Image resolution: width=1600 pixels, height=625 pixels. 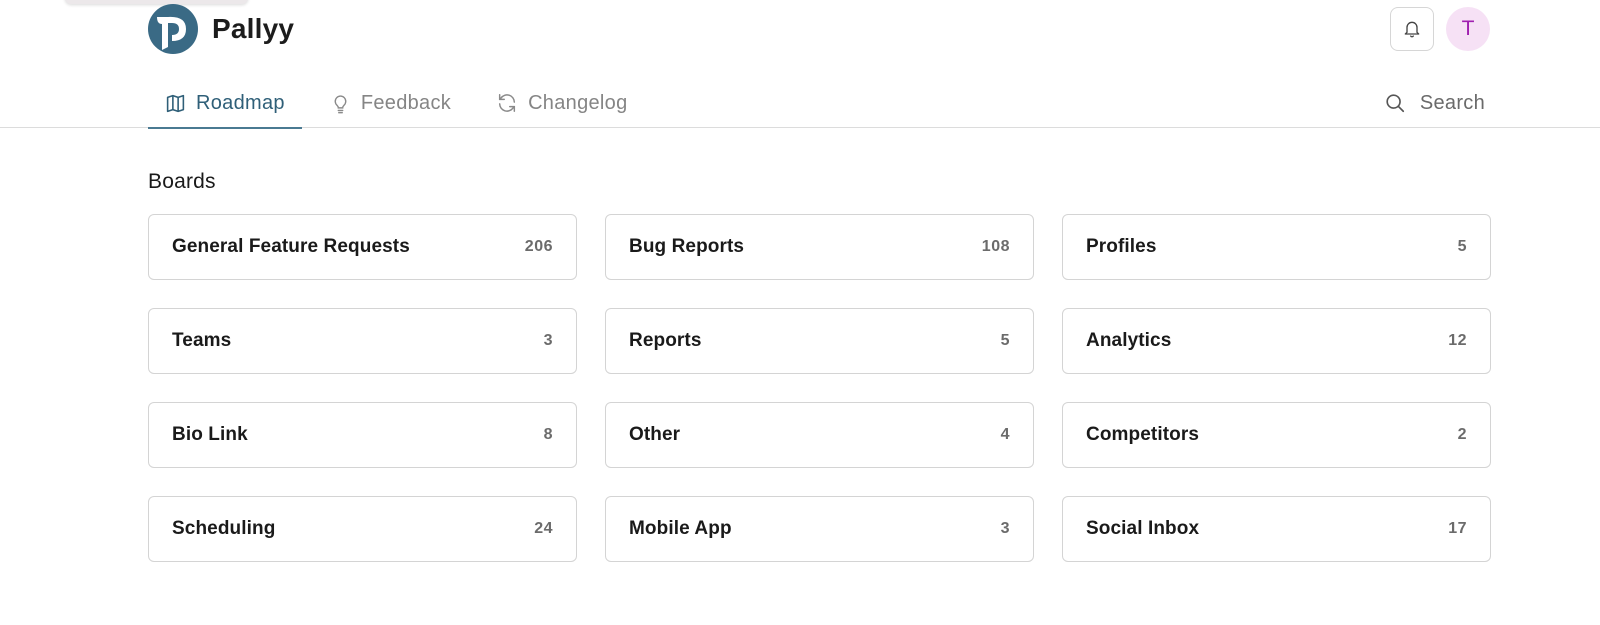 I want to click on avatar: T, so click(x=1468, y=29).